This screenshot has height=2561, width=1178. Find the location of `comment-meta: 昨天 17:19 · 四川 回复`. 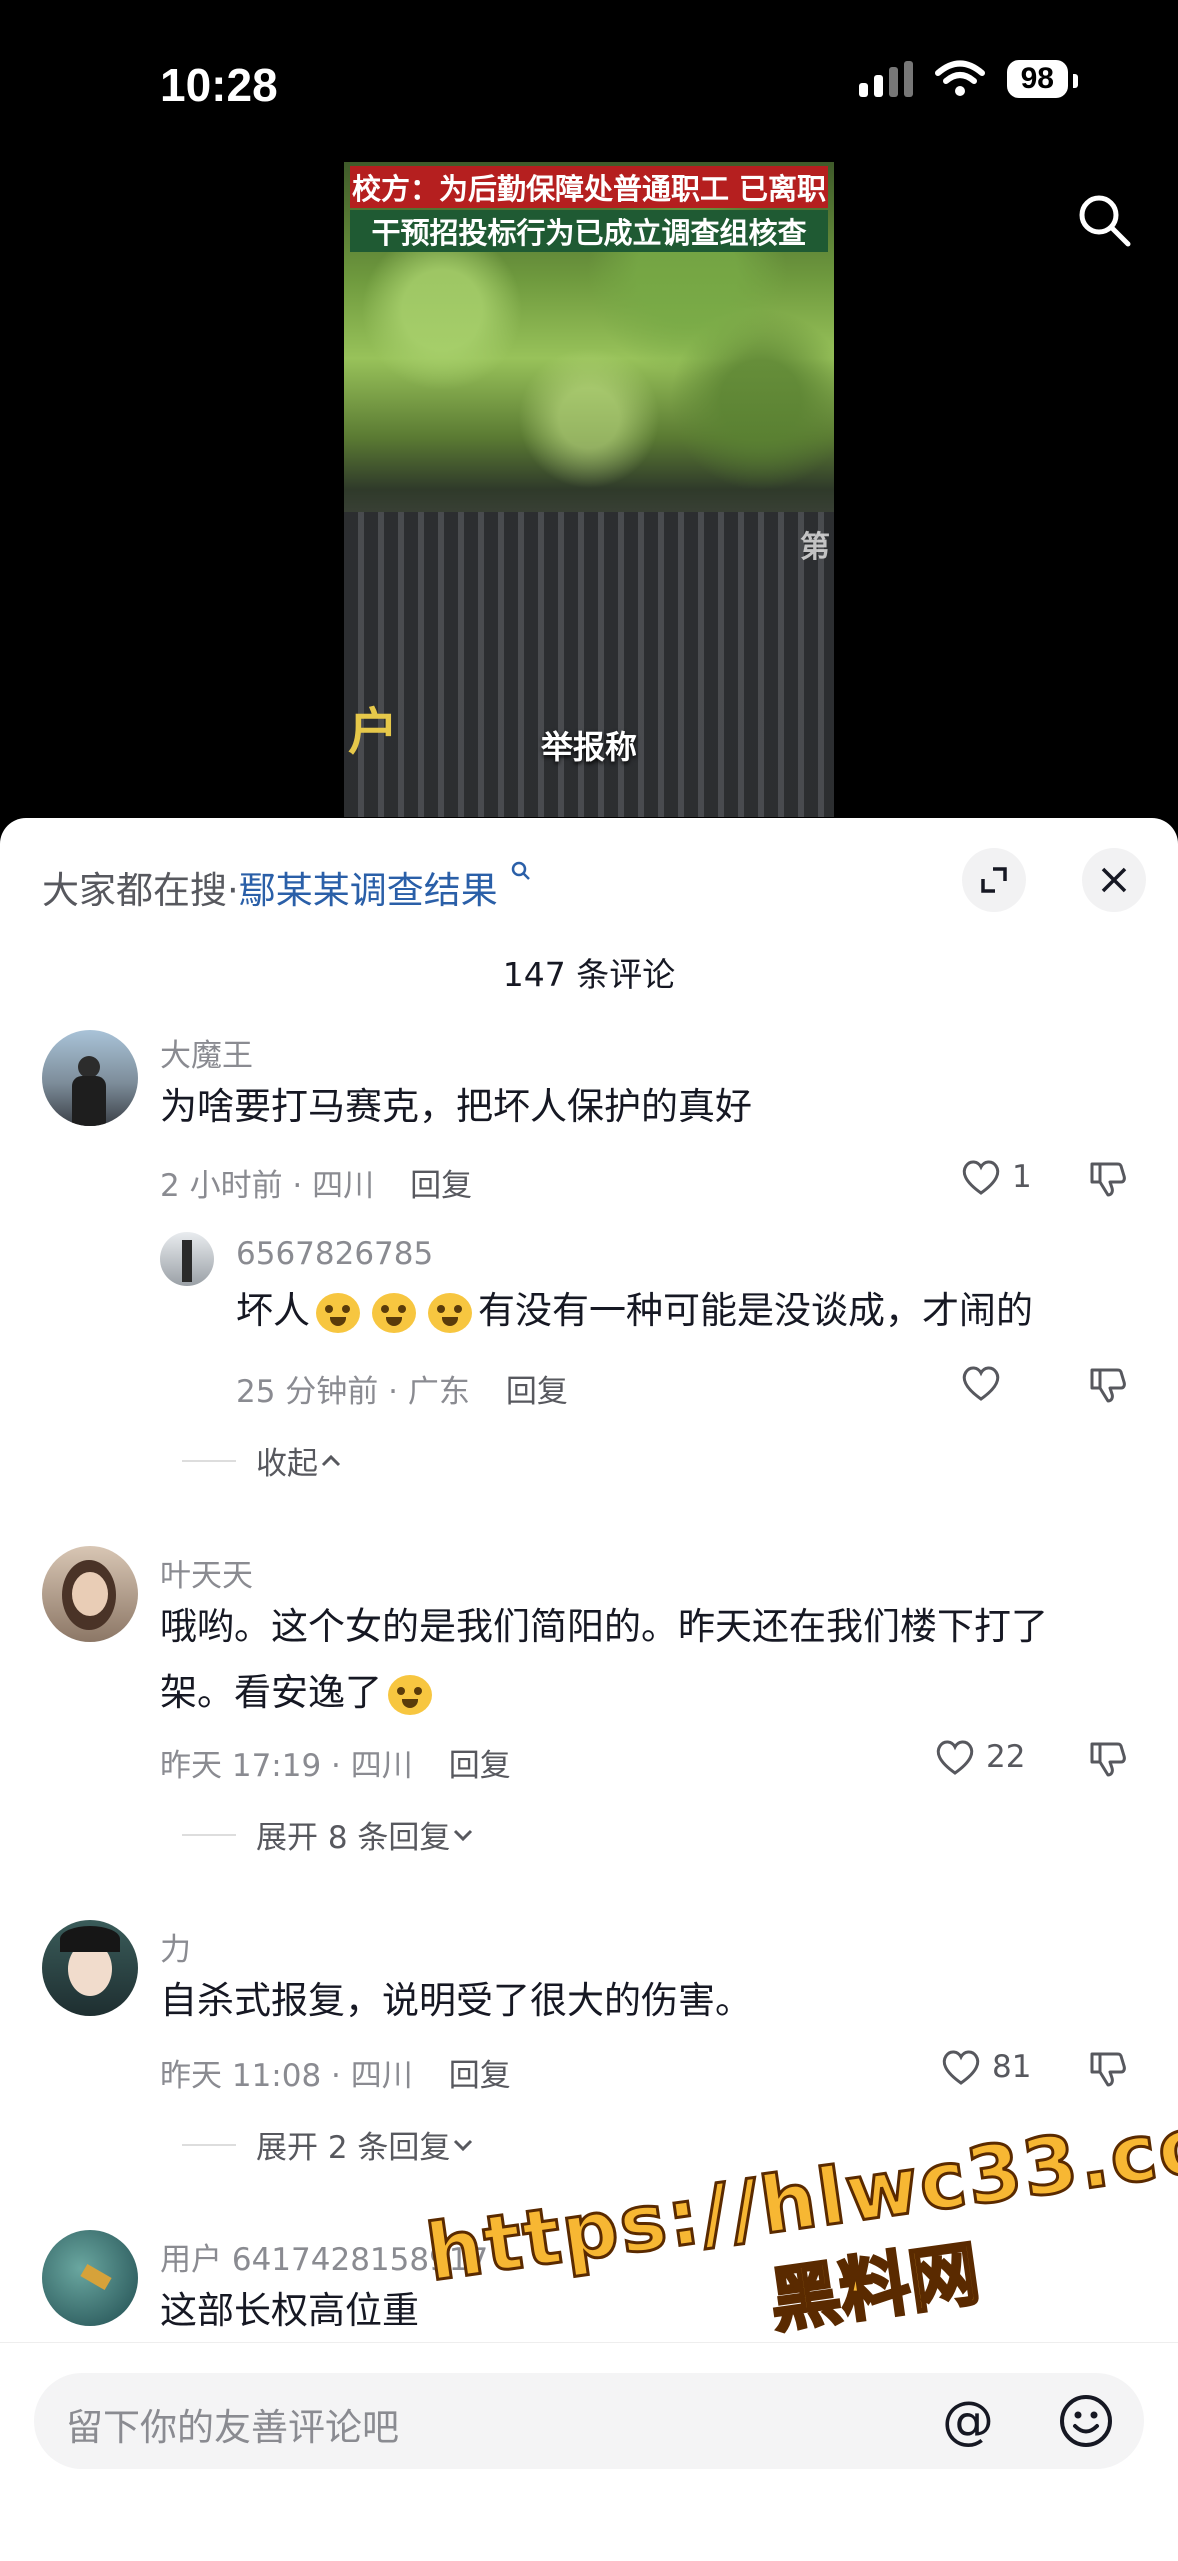

comment-meta: 昨天 17:19 · 四川 回复 is located at coordinates (335, 1762).